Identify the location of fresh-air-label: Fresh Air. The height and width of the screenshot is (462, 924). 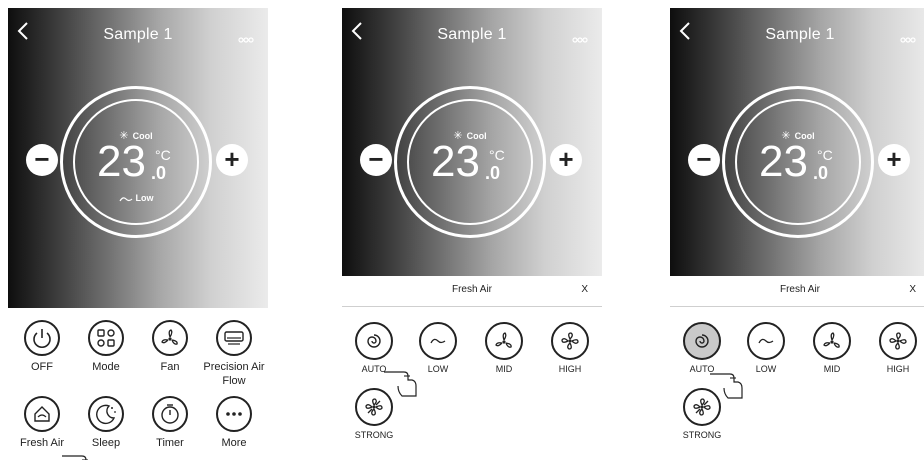
(41, 443).